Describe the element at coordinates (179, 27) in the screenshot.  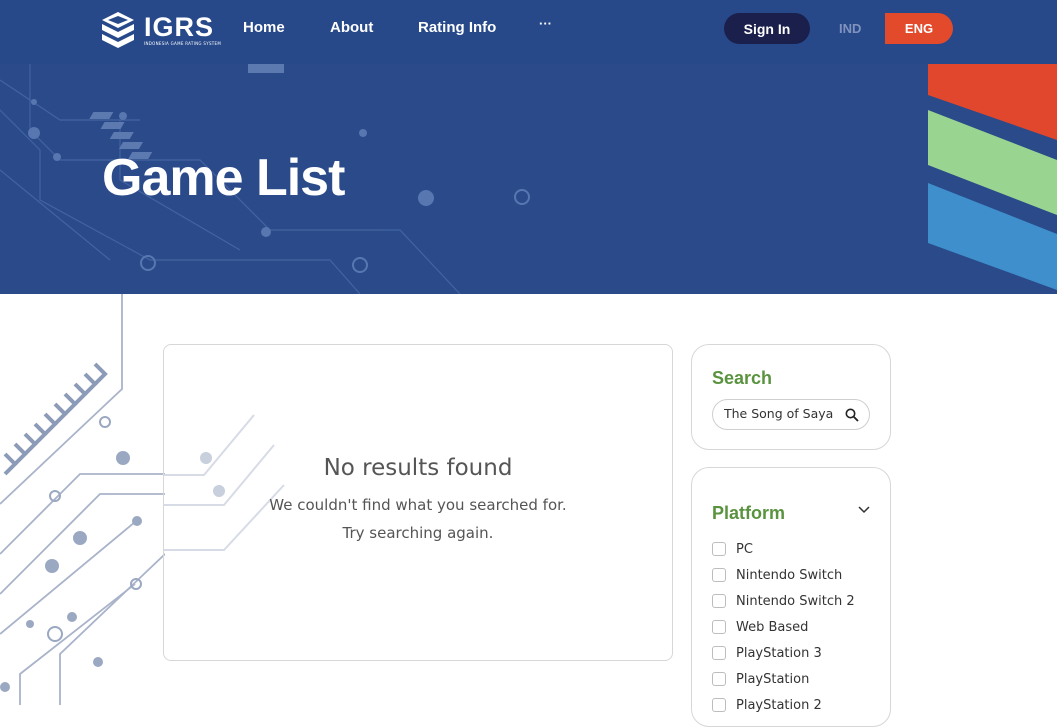
I see `logo-text: IGRS` at that location.